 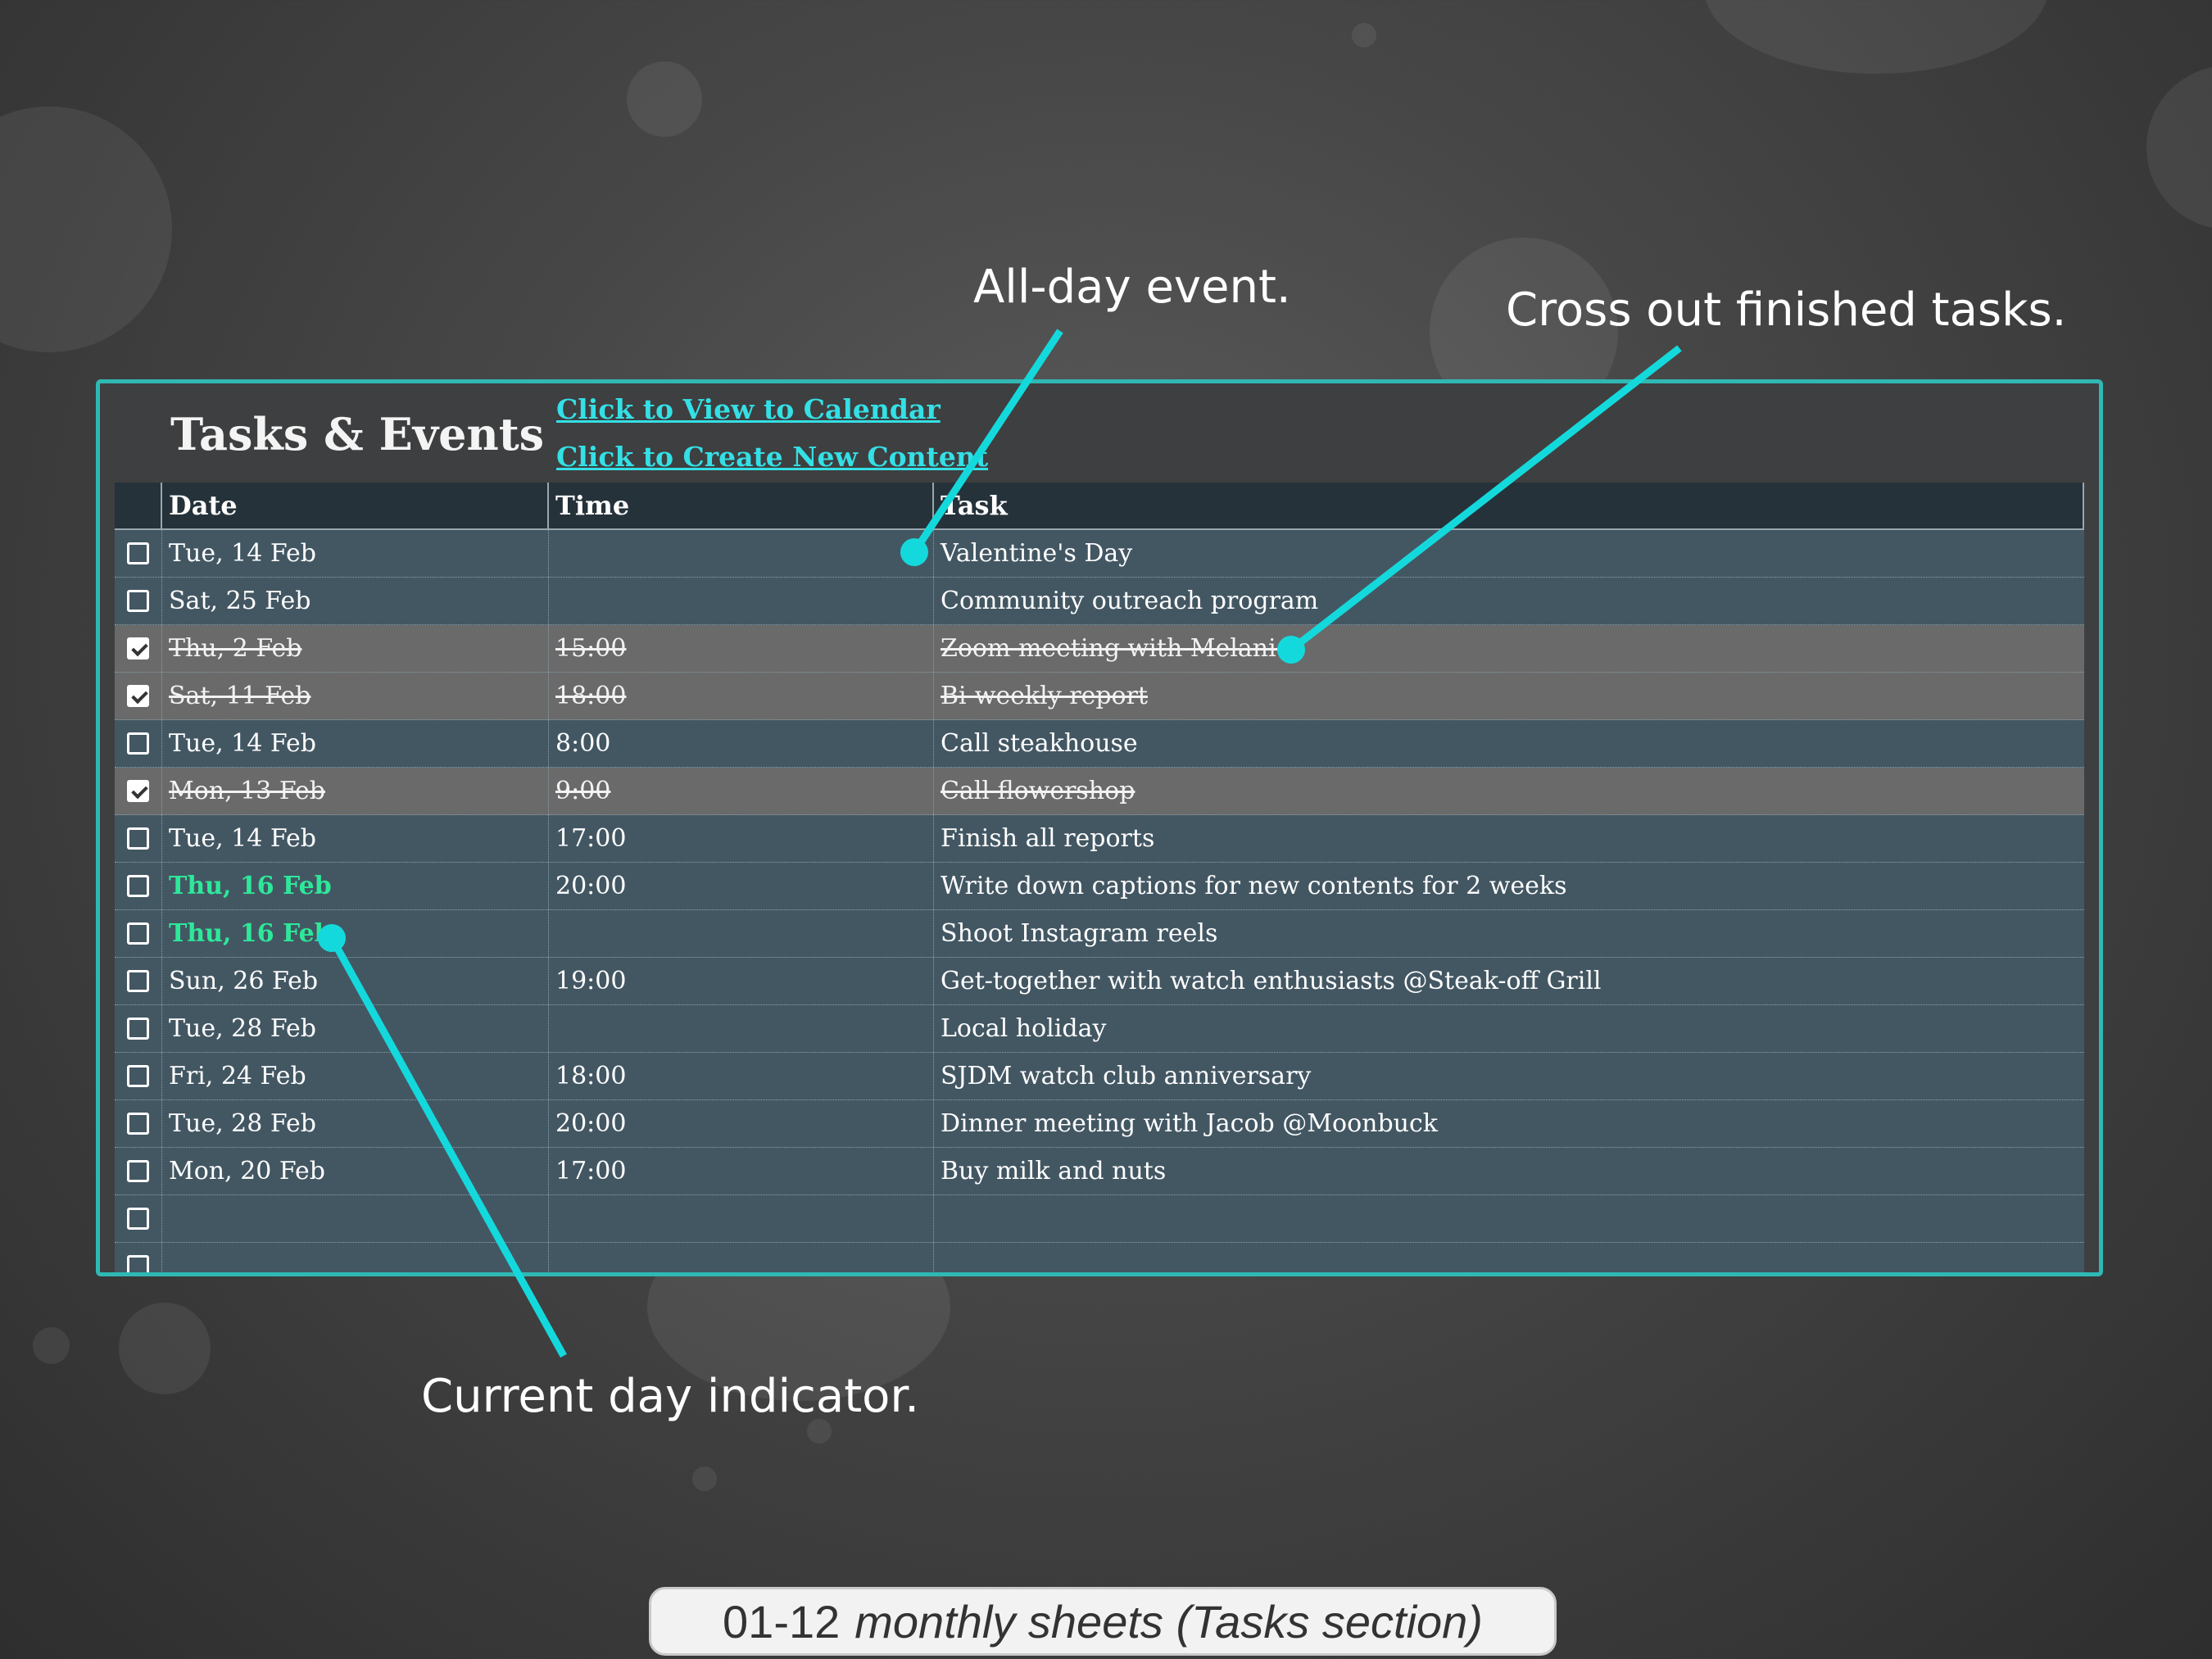 What do you see at coordinates (332, 938) in the screenshot?
I see `current-day-callout-dot` at bounding box center [332, 938].